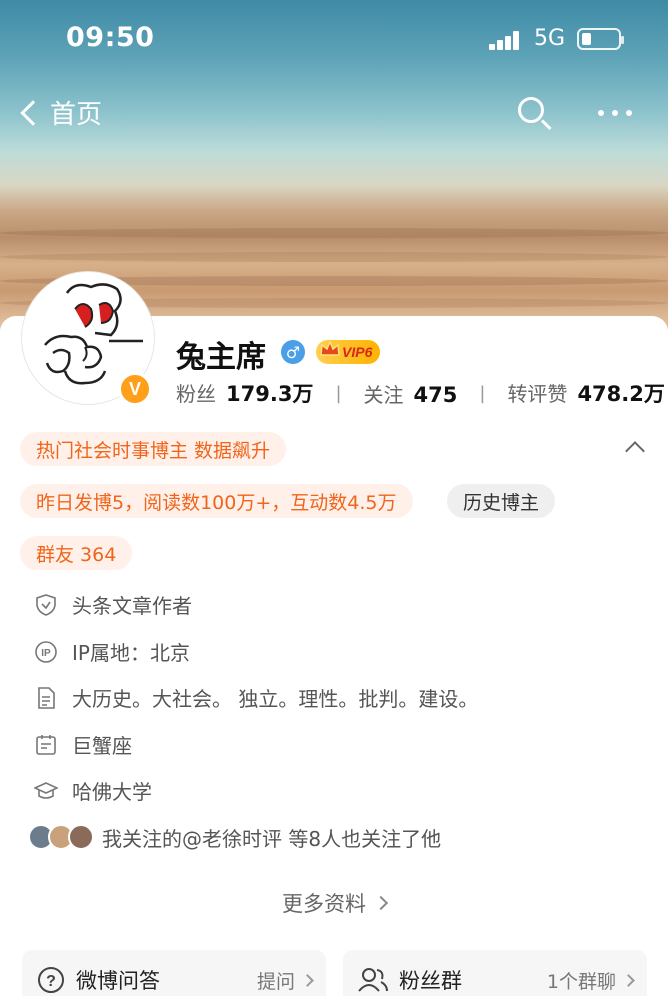  I want to click on stat-value: 478.2万, so click(621, 394).